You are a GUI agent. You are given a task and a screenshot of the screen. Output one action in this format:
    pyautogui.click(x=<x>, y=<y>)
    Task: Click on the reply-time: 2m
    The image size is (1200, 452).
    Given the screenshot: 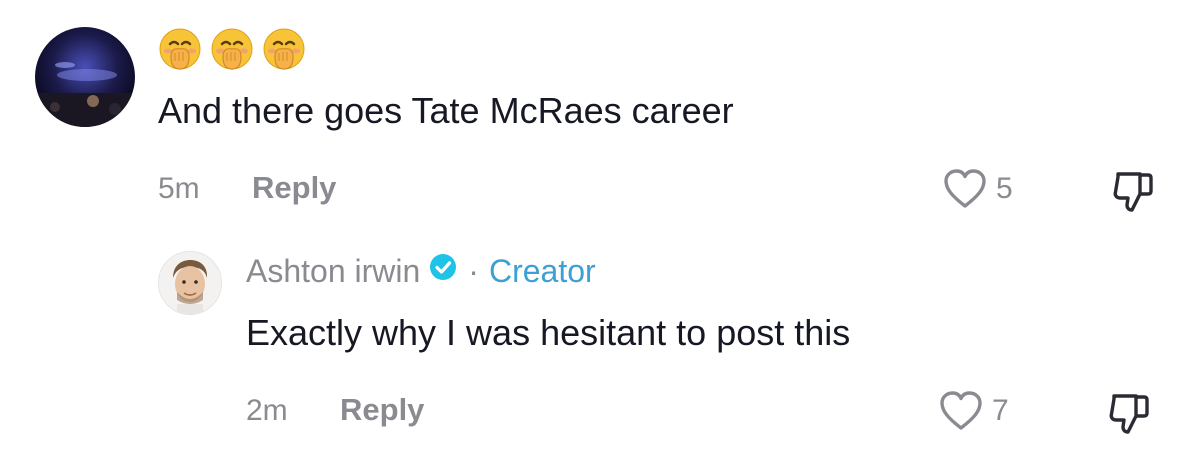 What is the action you would take?
    pyautogui.click(x=267, y=410)
    